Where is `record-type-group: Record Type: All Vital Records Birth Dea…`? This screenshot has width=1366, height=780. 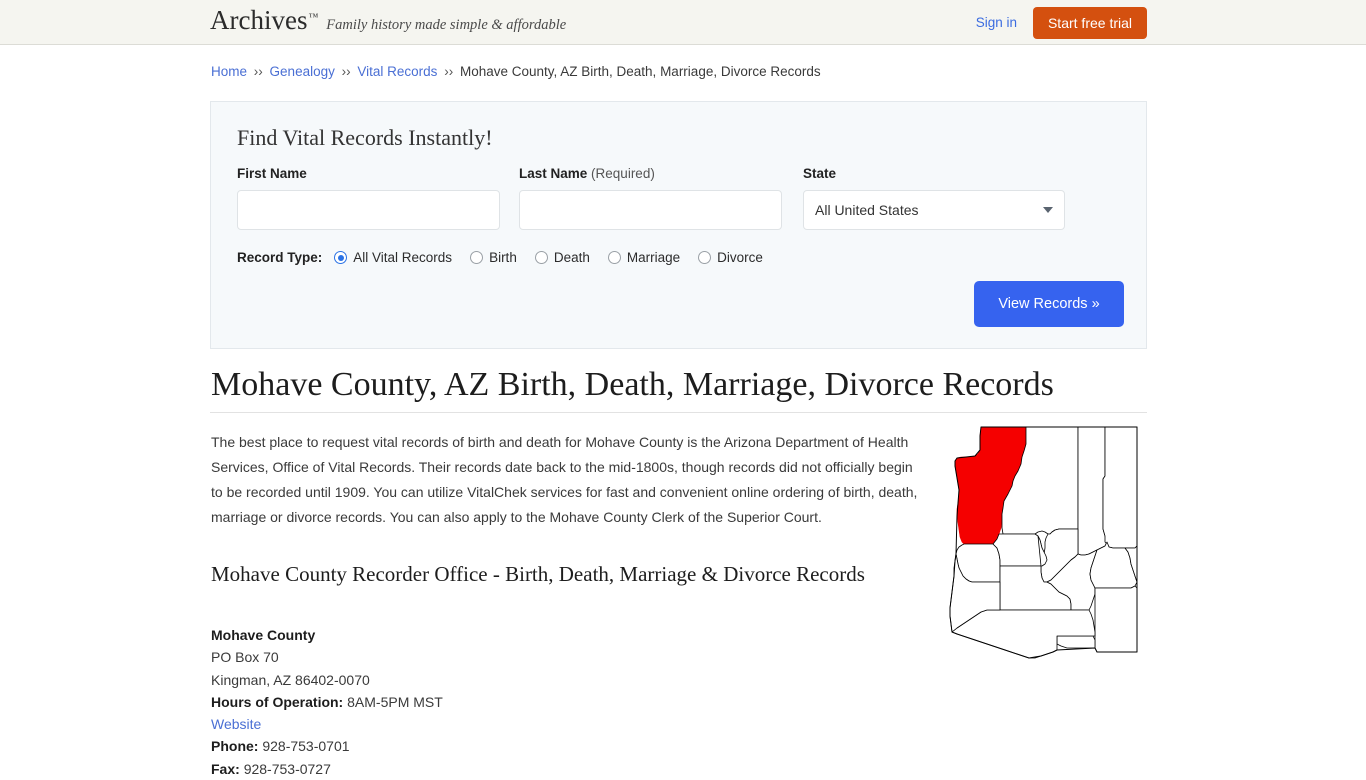 record-type-group: Record Type: All Vital Records Birth Dea… is located at coordinates (509, 257).